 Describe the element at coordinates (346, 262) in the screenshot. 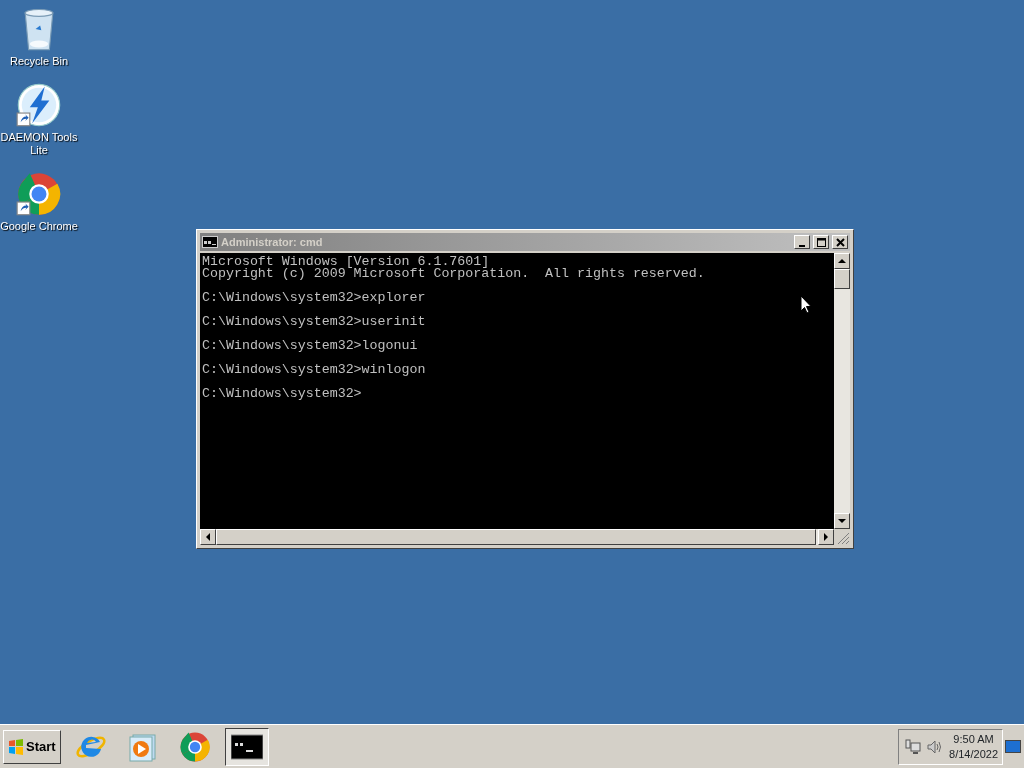

I see `console-line: Microsoft Windows [Version 6.1.7601]` at that location.